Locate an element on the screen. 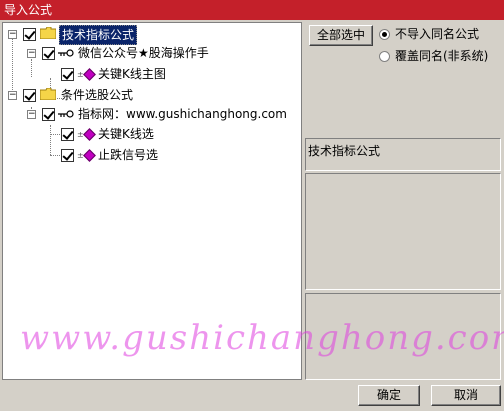  checkbox-technical-indicators is located at coordinates (29, 34).